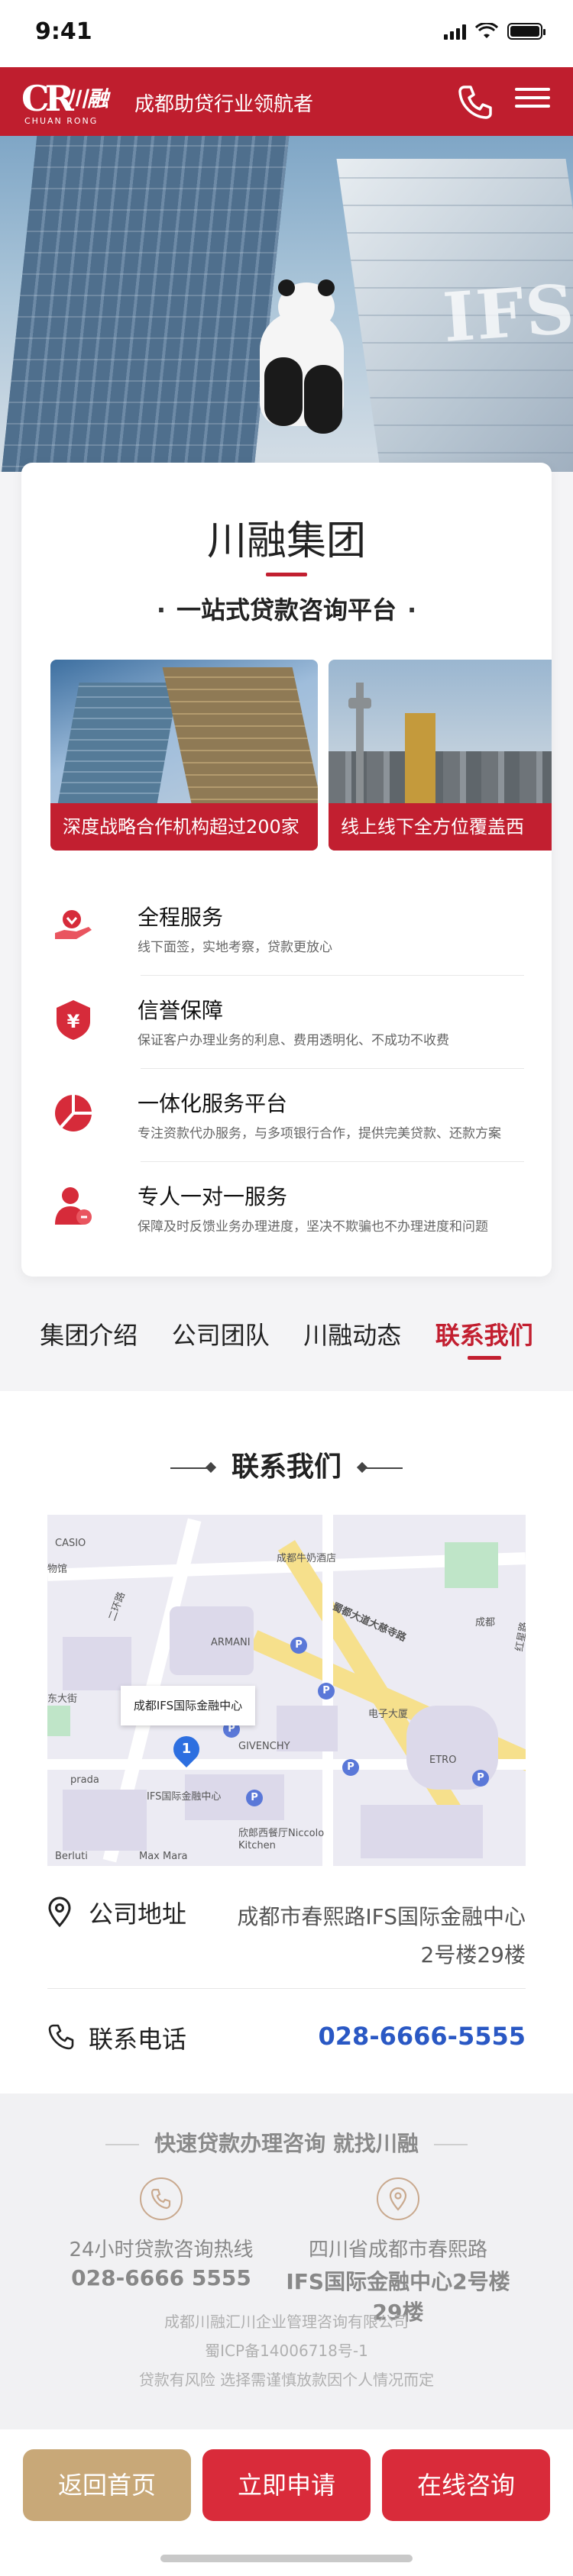 The image size is (573, 2576). I want to click on map-label: IFS国际金融中心, so click(184, 1797).